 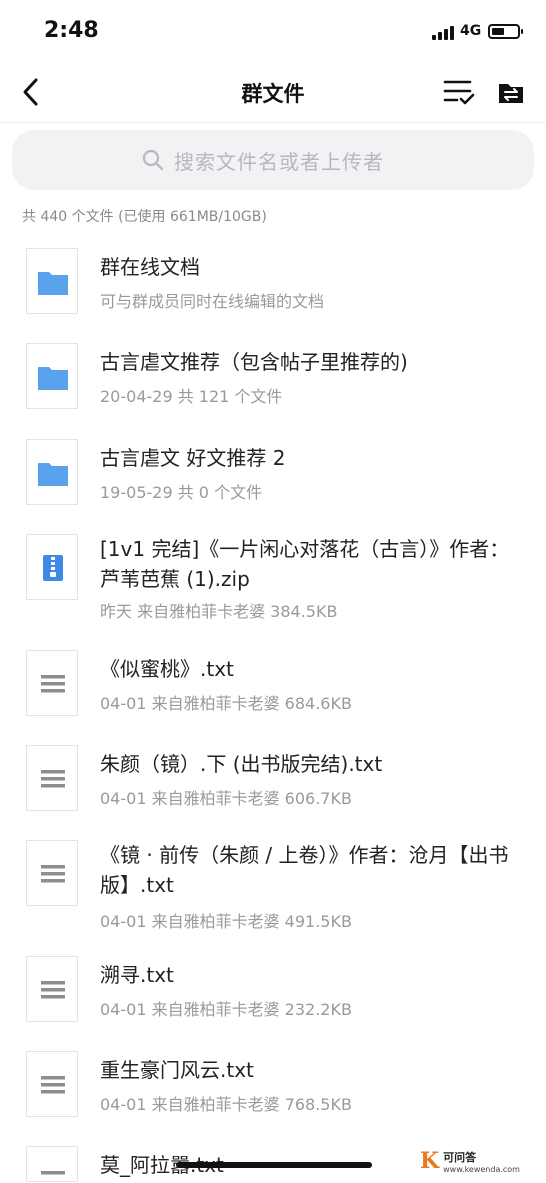 What do you see at coordinates (430, 1161) in the screenshot?
I see `watermark-k-icon: K` at bounding box center [430, 1161].